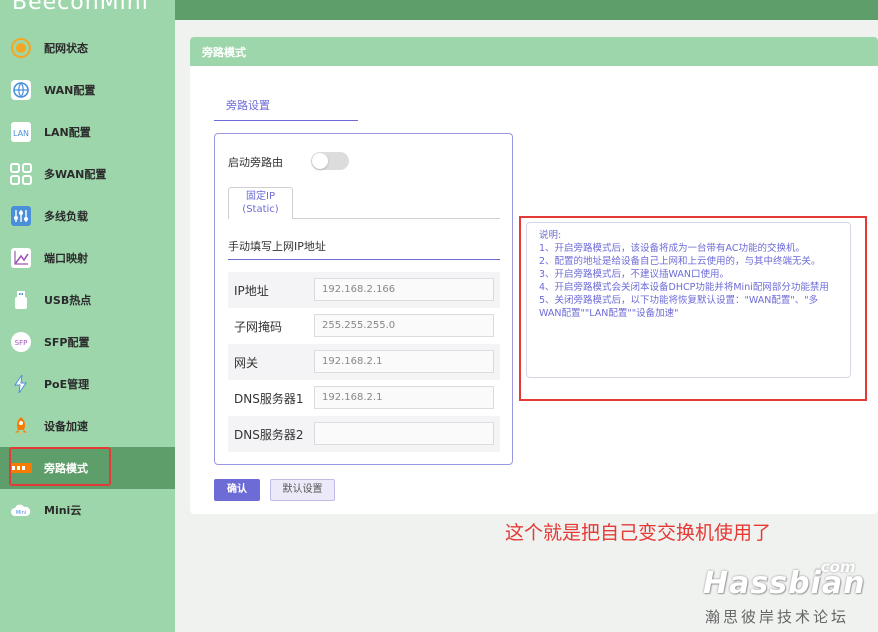 Image resolution: width=878 pixels, height=632 pixels. I want to click on dns2-row: DNS服务器2, so click(364, 434).